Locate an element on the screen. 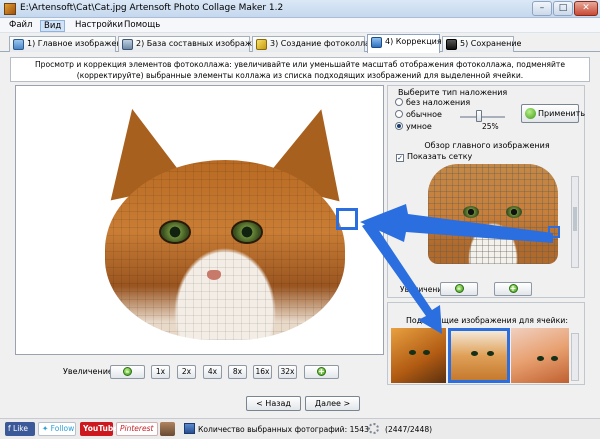 Image resolution: width=600 pixels, height=439 pixels. annotation-arrows is located at coordinates (456, 269).